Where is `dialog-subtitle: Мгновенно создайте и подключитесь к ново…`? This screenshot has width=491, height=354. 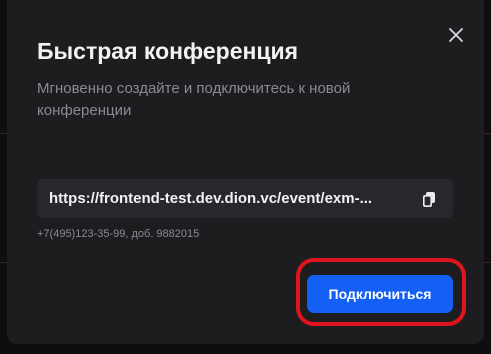 dialog-subtitle: Мгновенно создайте и подключитесь к ново… is located at coordinates (194, 99).